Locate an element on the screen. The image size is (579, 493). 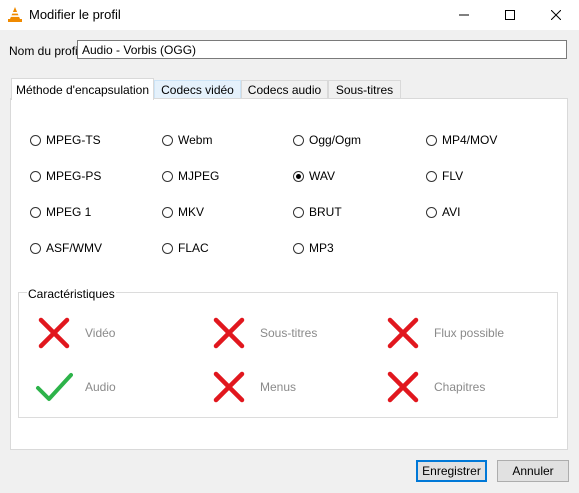
feature-item: Chapitres is located at coordinates (434, 387).